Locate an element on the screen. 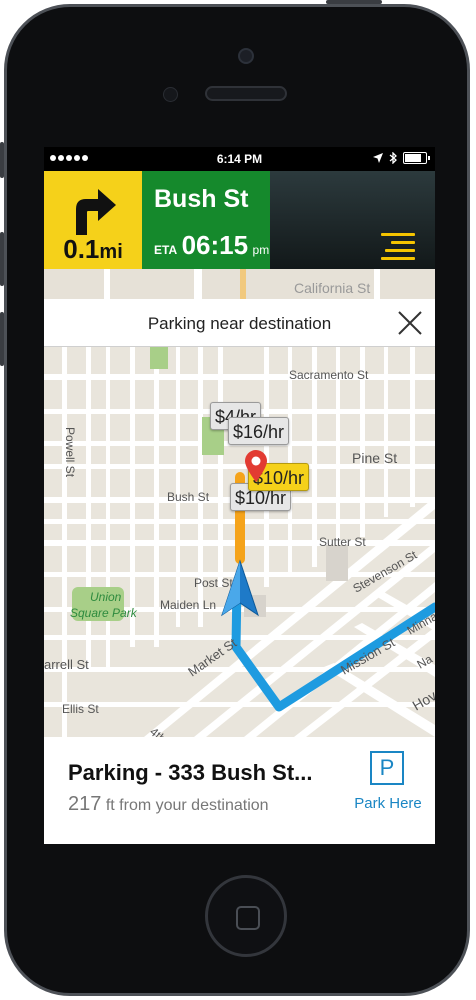 Image resolution: width=476 pixels, height=1000 pixels. distance-number: 217 is located at coordinates (85, 804).